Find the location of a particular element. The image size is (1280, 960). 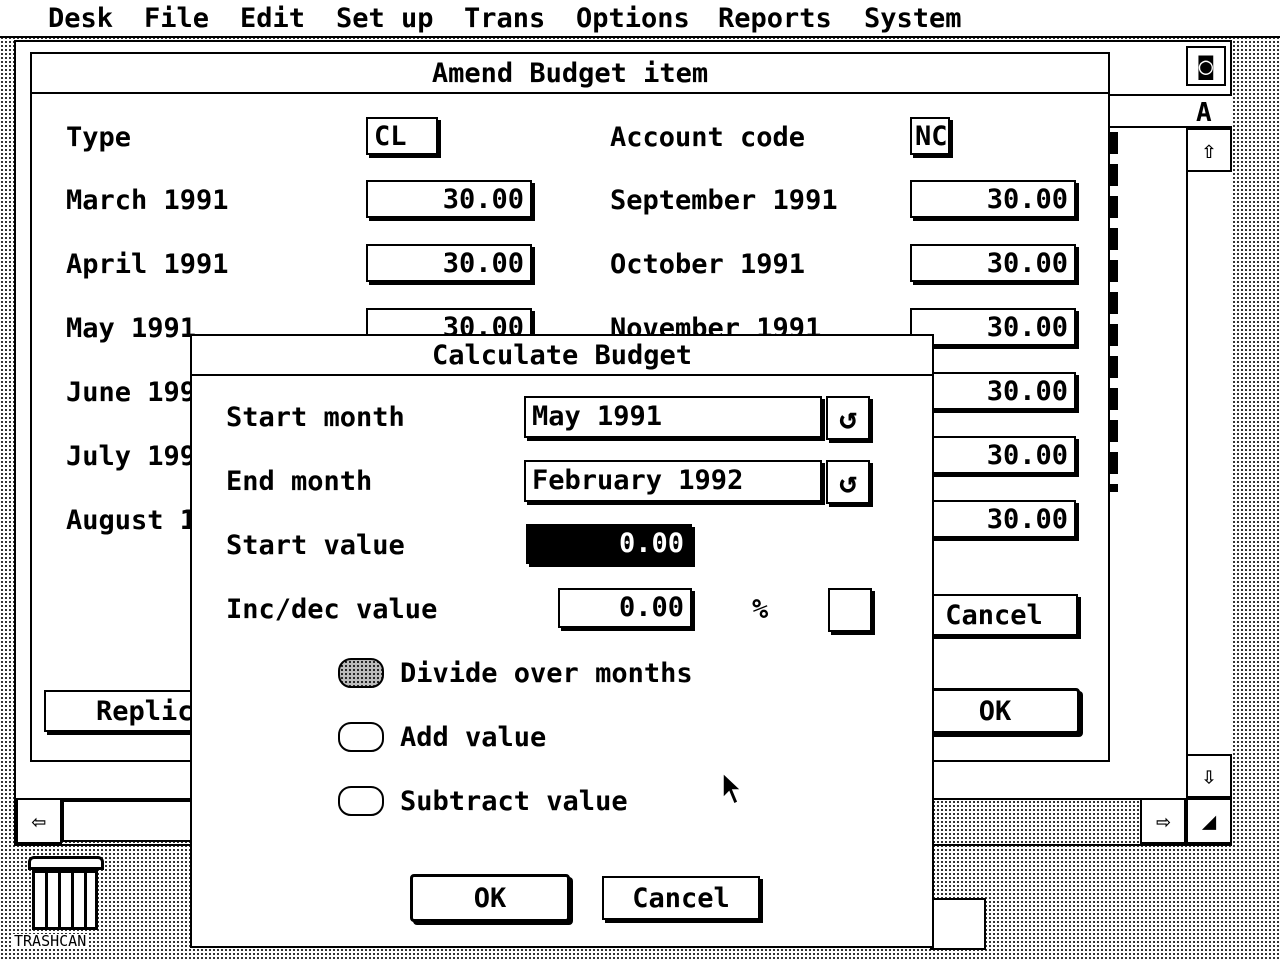

start-month-label: Start month is located at coordinates (315, 417).